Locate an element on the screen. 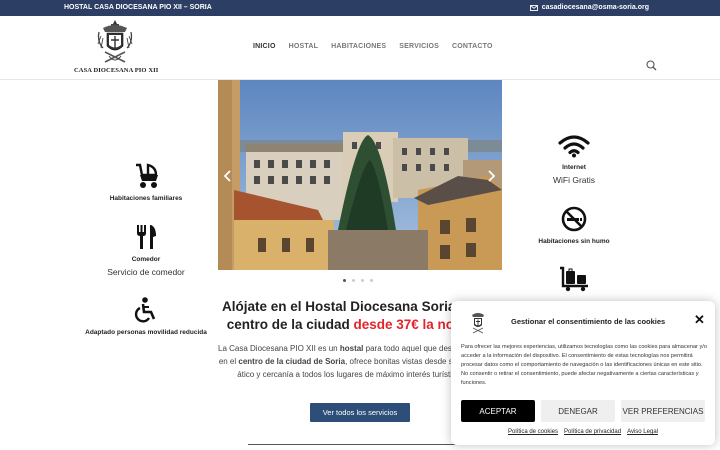 This screenshot has height=450, width=720. view-services-button: Ver todos los servicios is located at coordinates (360, 412).